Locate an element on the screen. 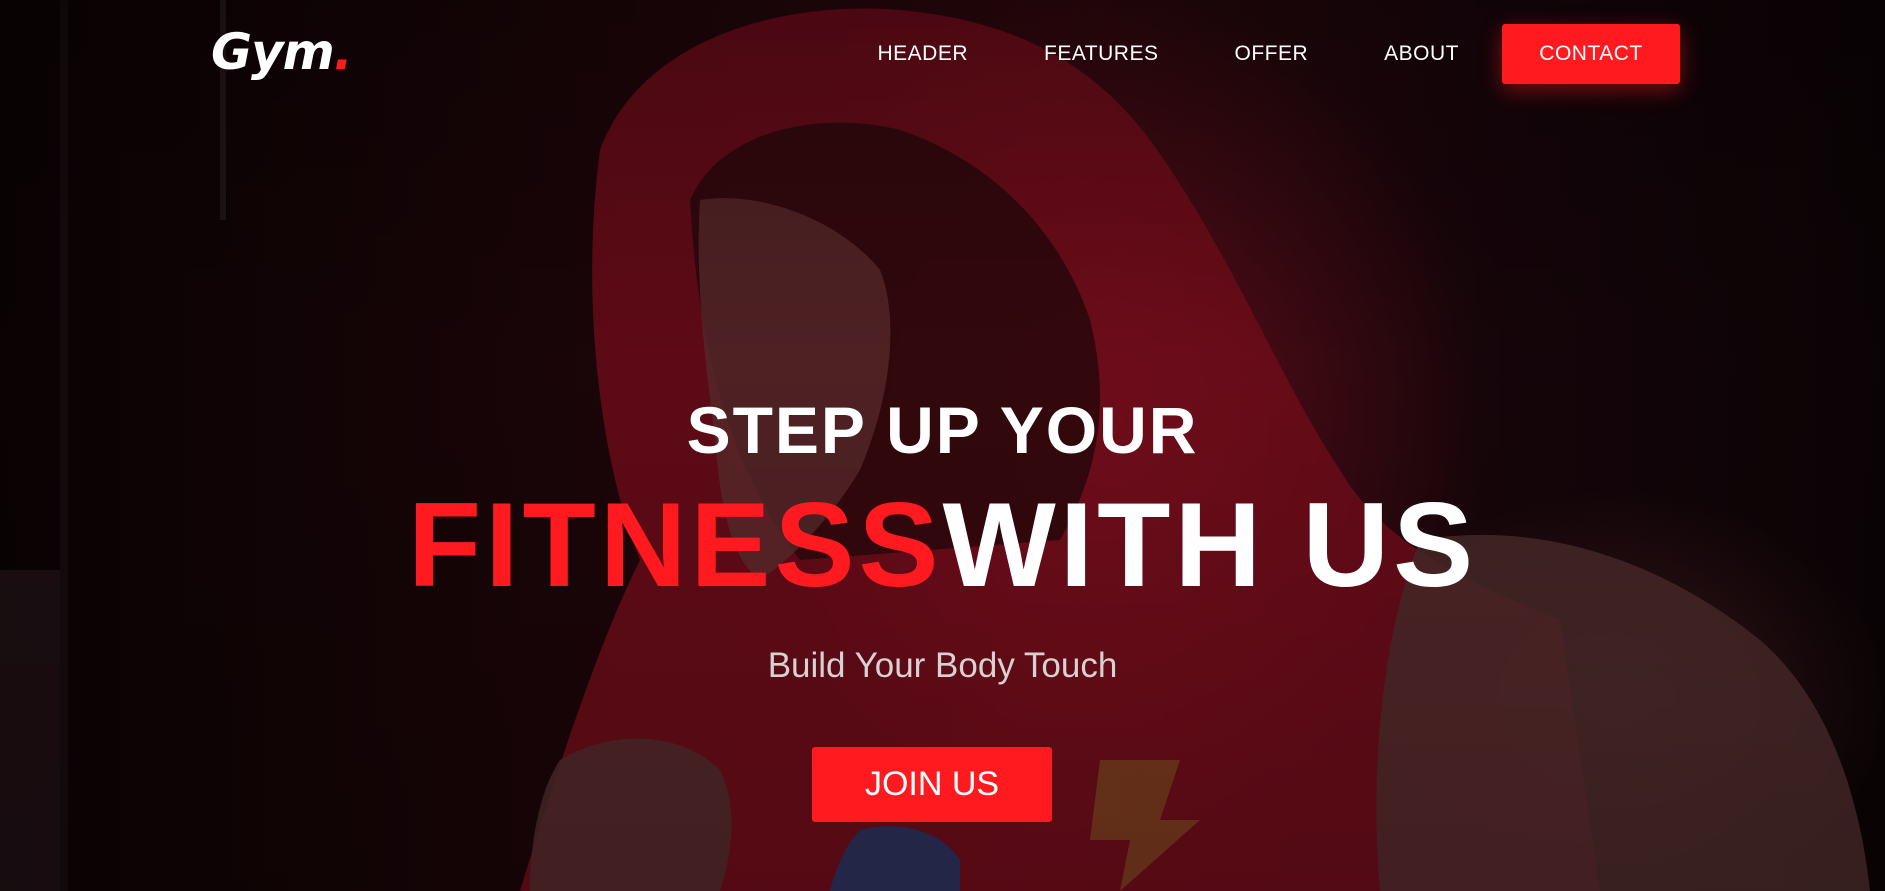  nav-item-features: FEATURES is located at coordinates (1101, 54).